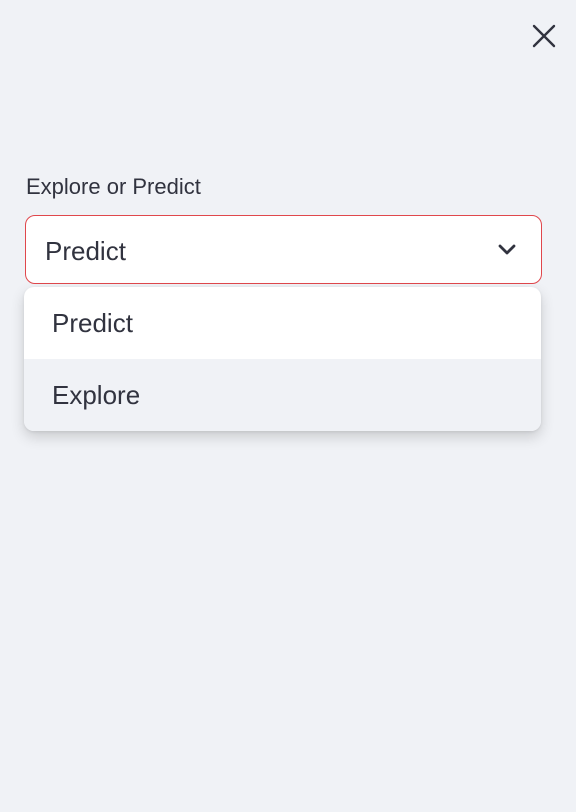 This screenshot has width=576, height=812. Describe the element at coordinates (113, 186) in the screenshot. I see `select-label: Explore or Predict` at that location.